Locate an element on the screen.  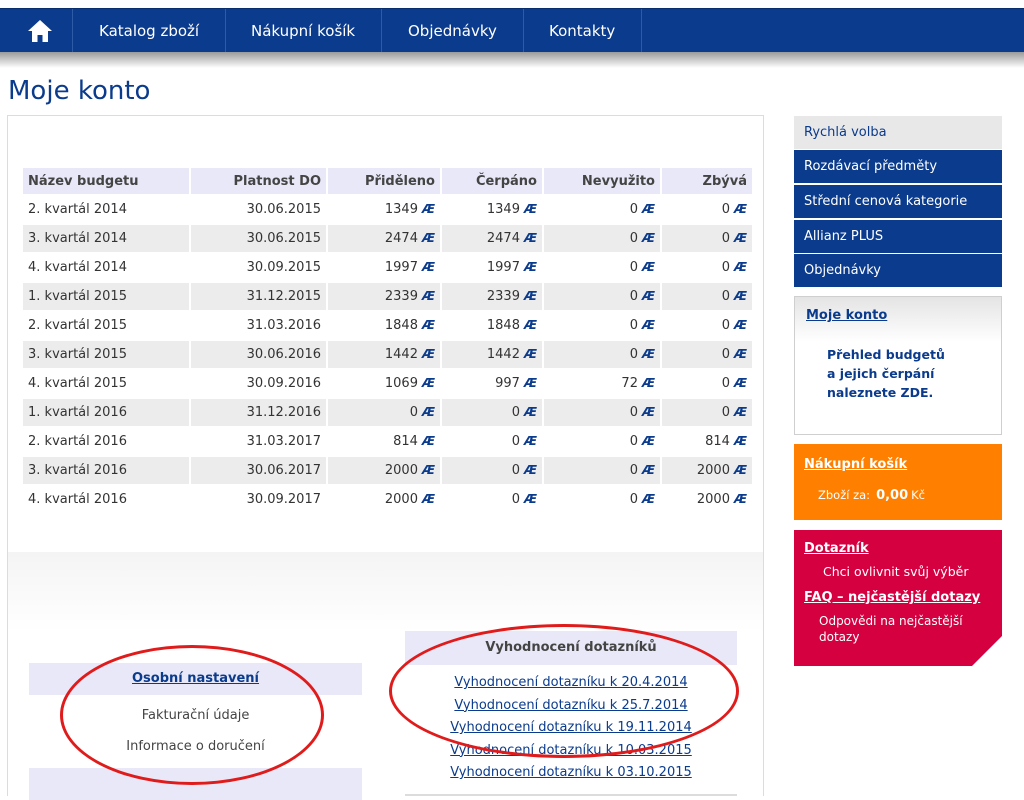
cart-link: Nákupní košík is located at coordinates (855, 464).